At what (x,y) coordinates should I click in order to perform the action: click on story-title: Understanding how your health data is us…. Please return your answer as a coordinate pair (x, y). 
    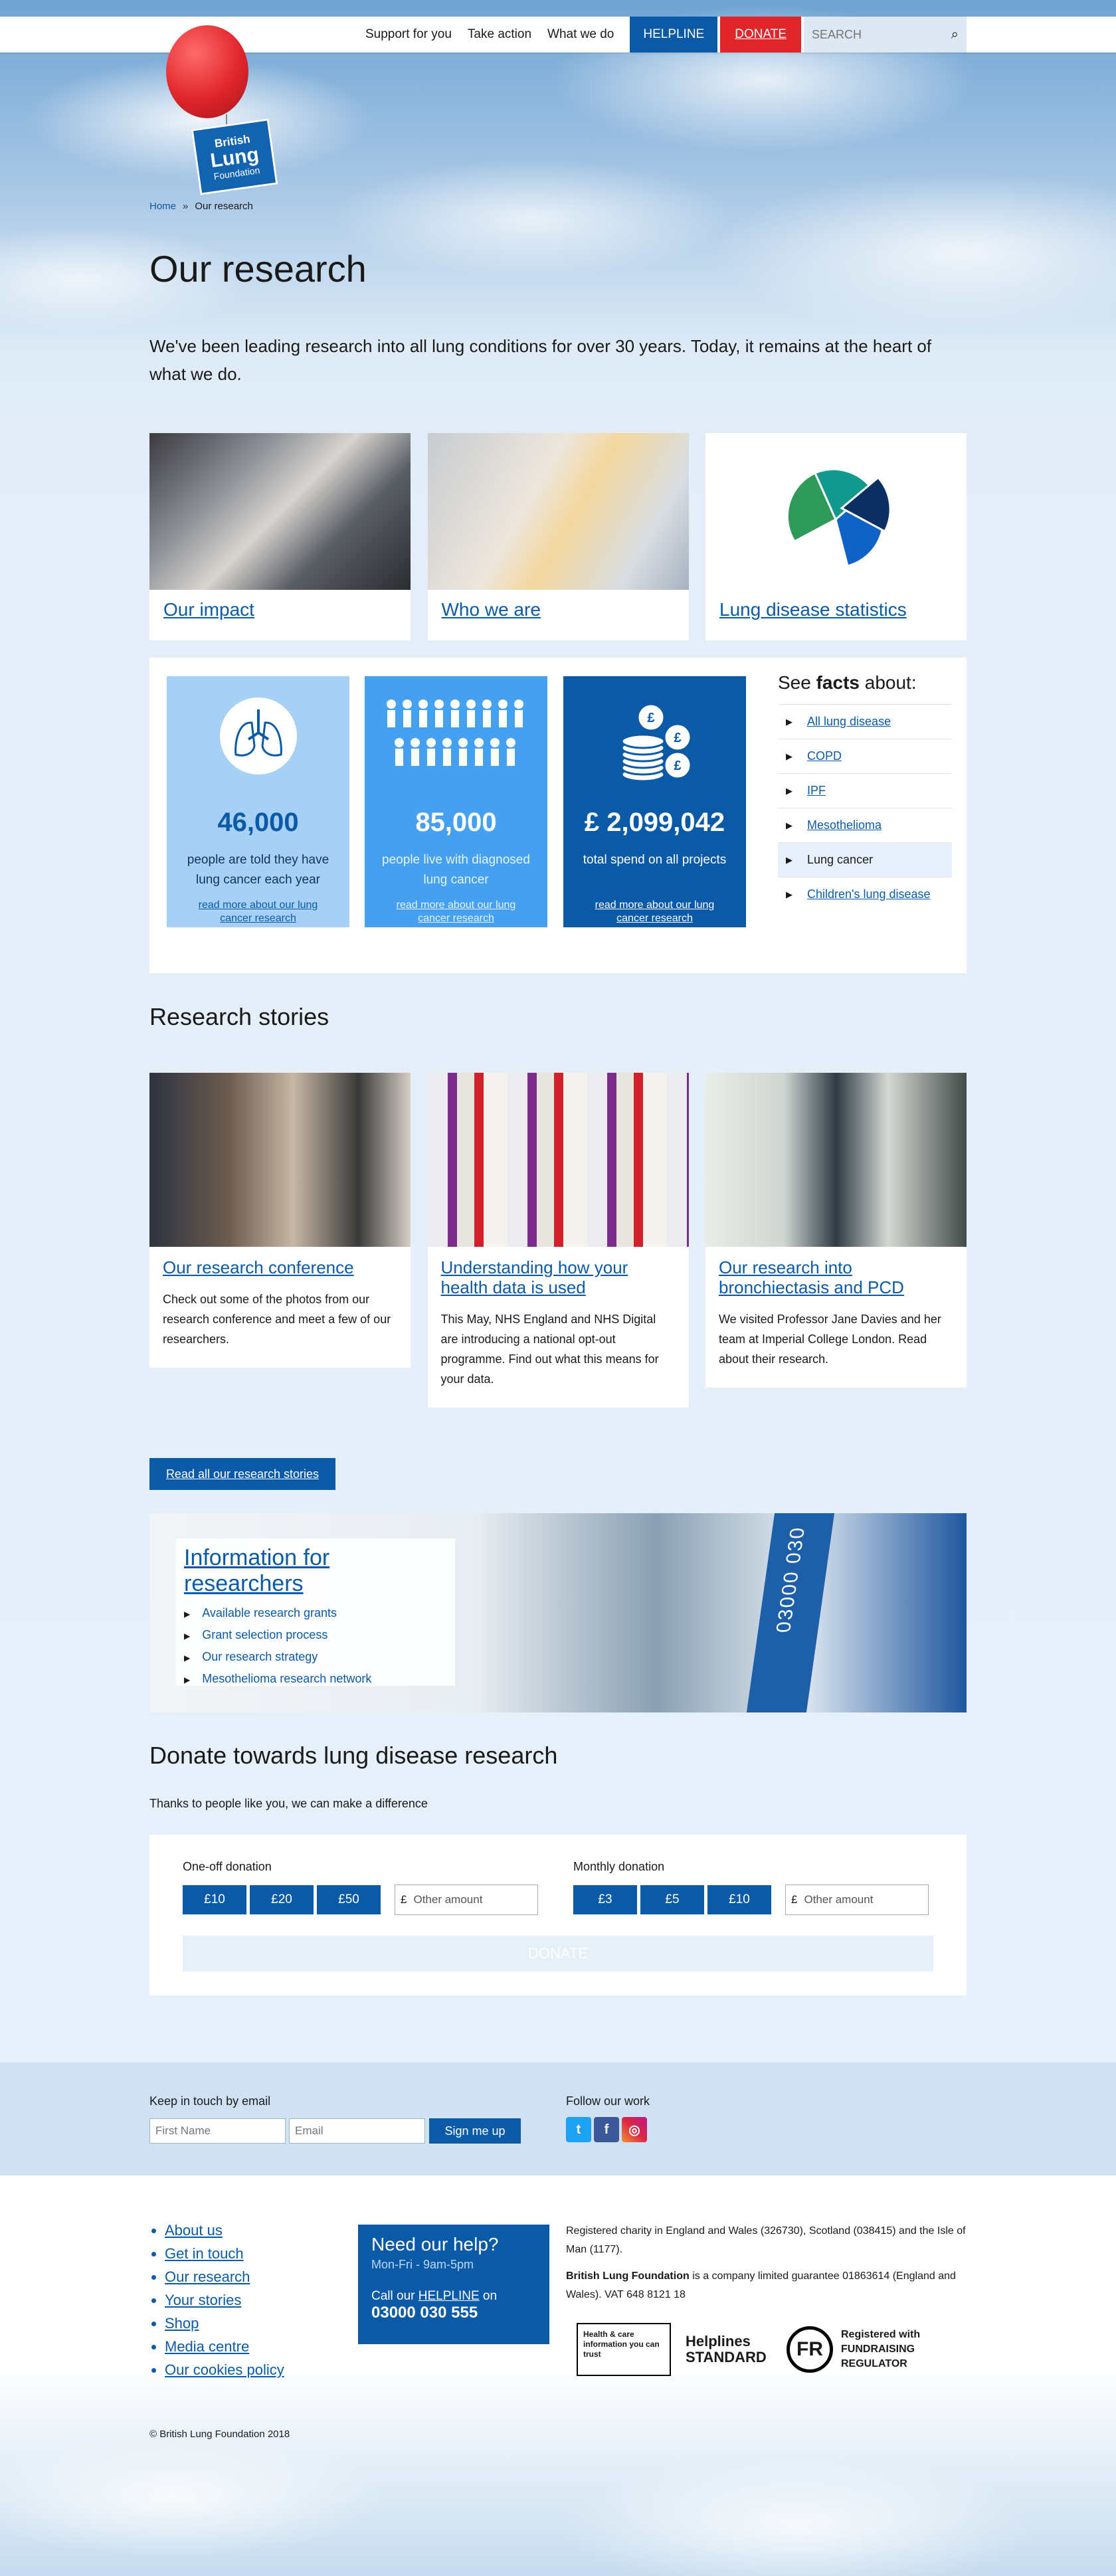
    Looking at the image, I should click on (558, 1277).